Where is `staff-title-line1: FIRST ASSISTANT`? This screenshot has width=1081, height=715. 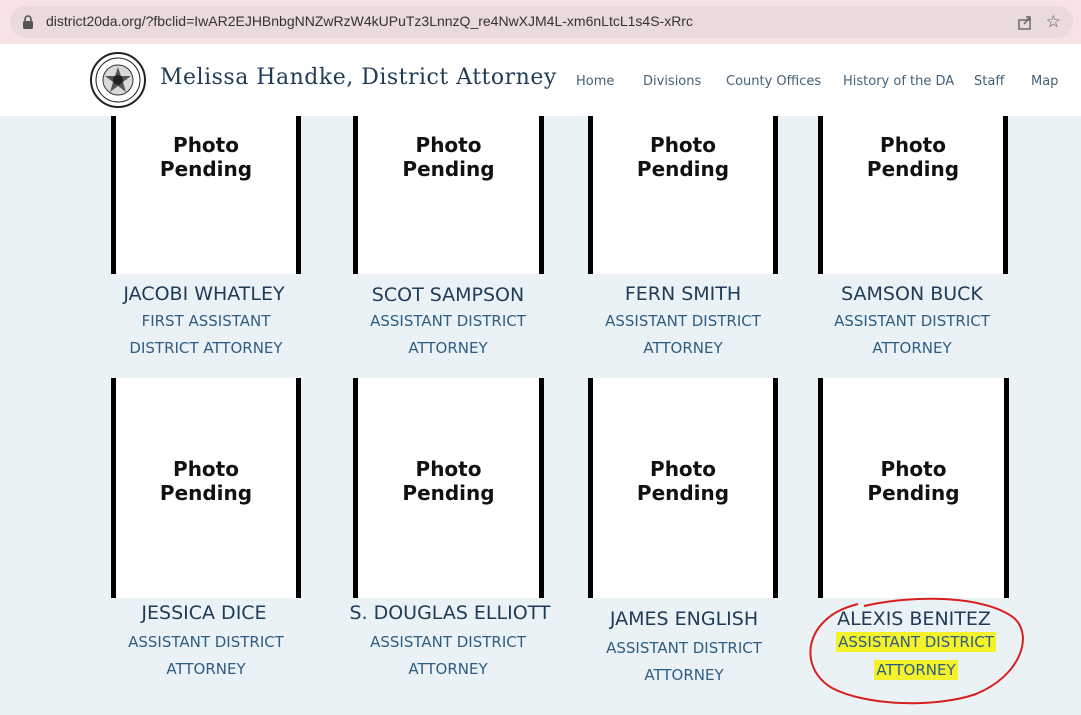
staff-title-line1: FIRST ASSISTANT is located at coordinates (206, 321).